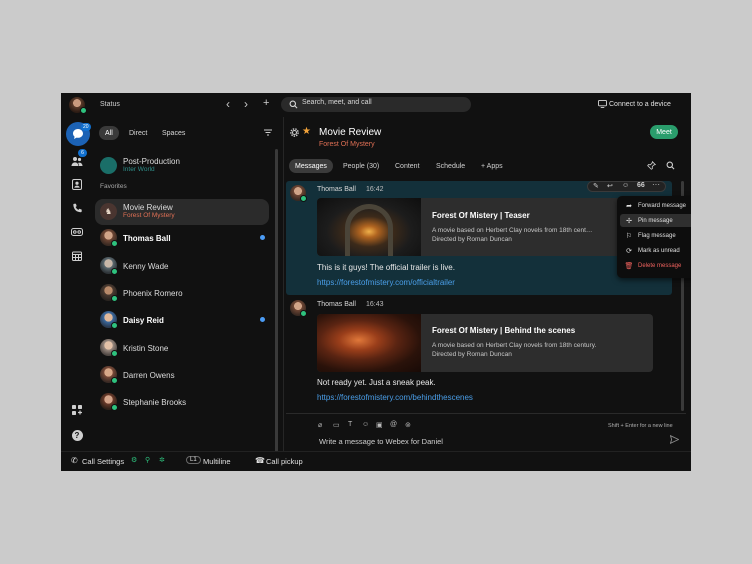 This screenshot has width=752, height=564. Describe the element at coordinates (379, 425) in the screenshot. I see `gif-icon: ▣` at that location.